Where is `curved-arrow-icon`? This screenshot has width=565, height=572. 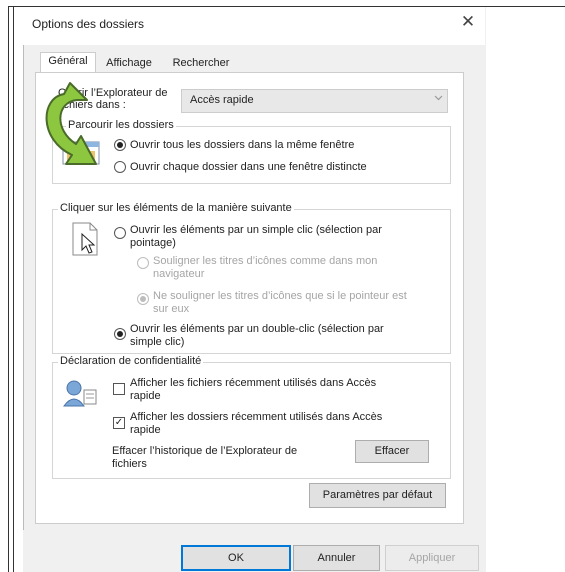 curved-arrow-icon is located at coordinates (74, 129).